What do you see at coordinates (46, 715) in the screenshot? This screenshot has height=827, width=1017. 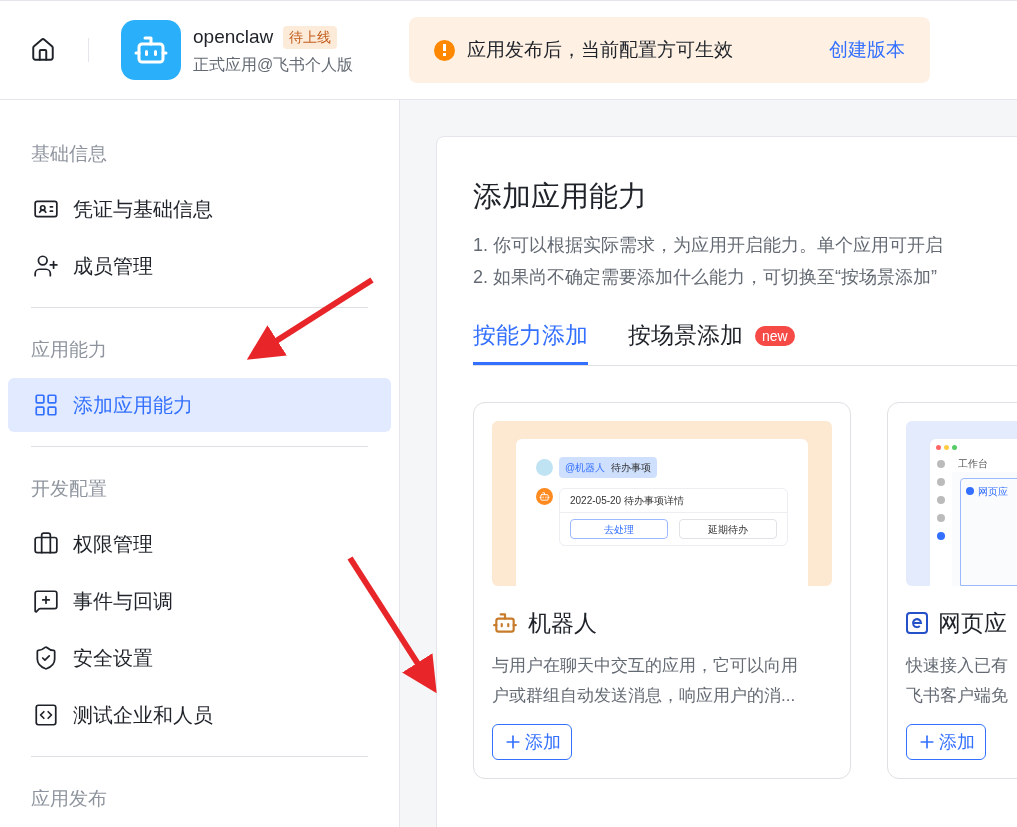 I see `code-square-icon` at bounding box center [46, 715].